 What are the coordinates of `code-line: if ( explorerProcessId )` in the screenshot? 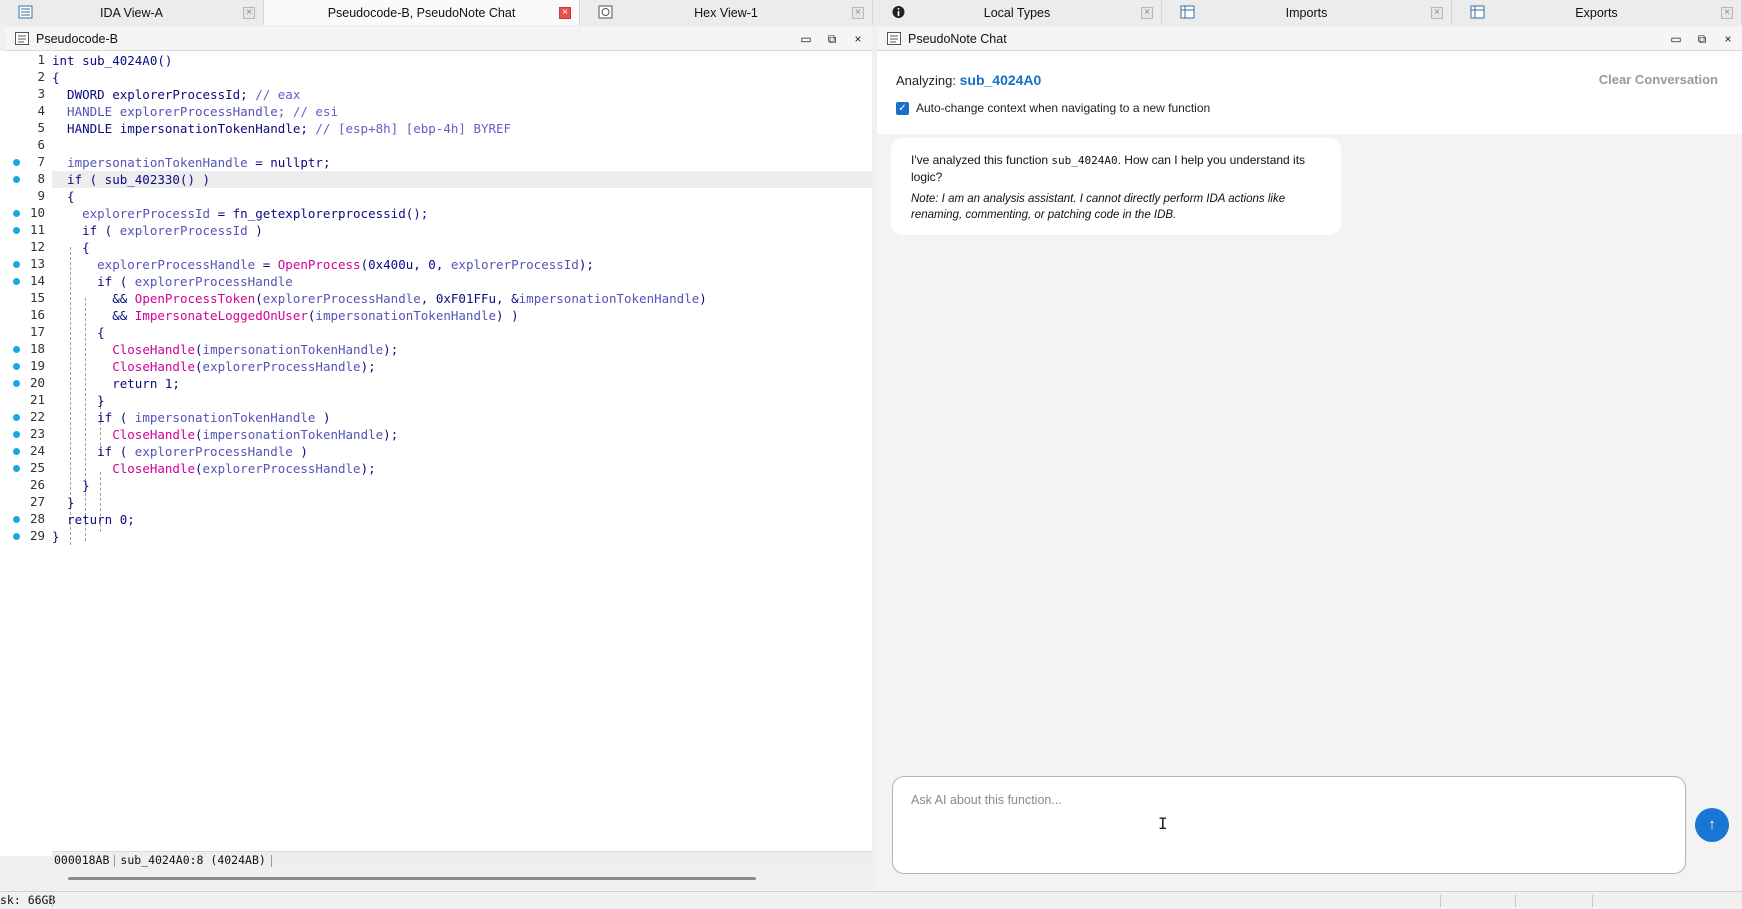 It's located at (157, 230).